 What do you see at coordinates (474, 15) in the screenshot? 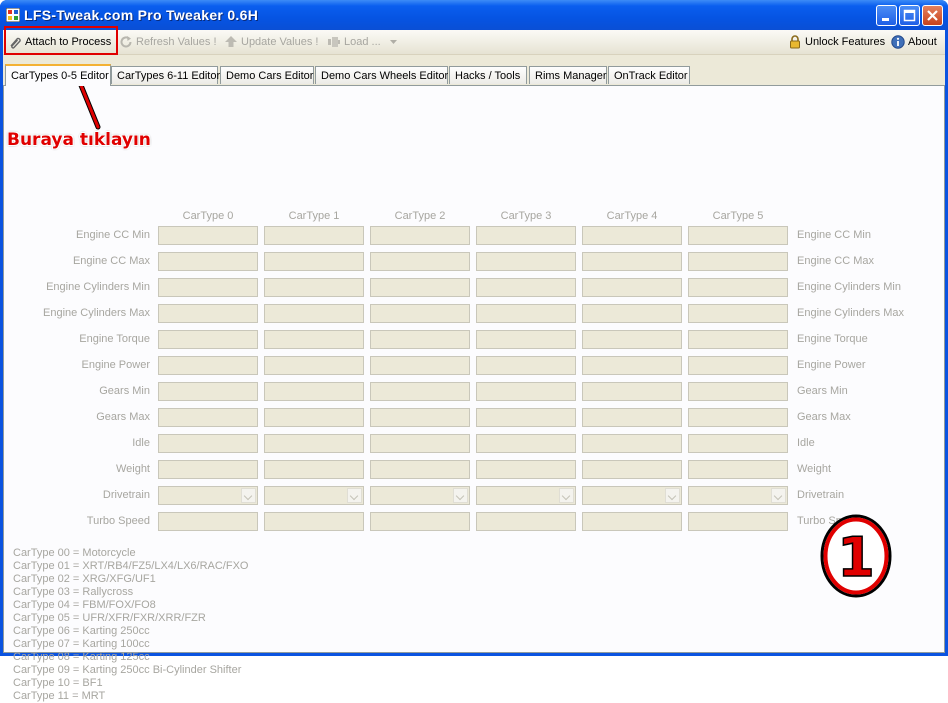
I see `title-bar: LFS-Tweak.com Pro Tweaker 0.6H` at bounding box center [474, 15].